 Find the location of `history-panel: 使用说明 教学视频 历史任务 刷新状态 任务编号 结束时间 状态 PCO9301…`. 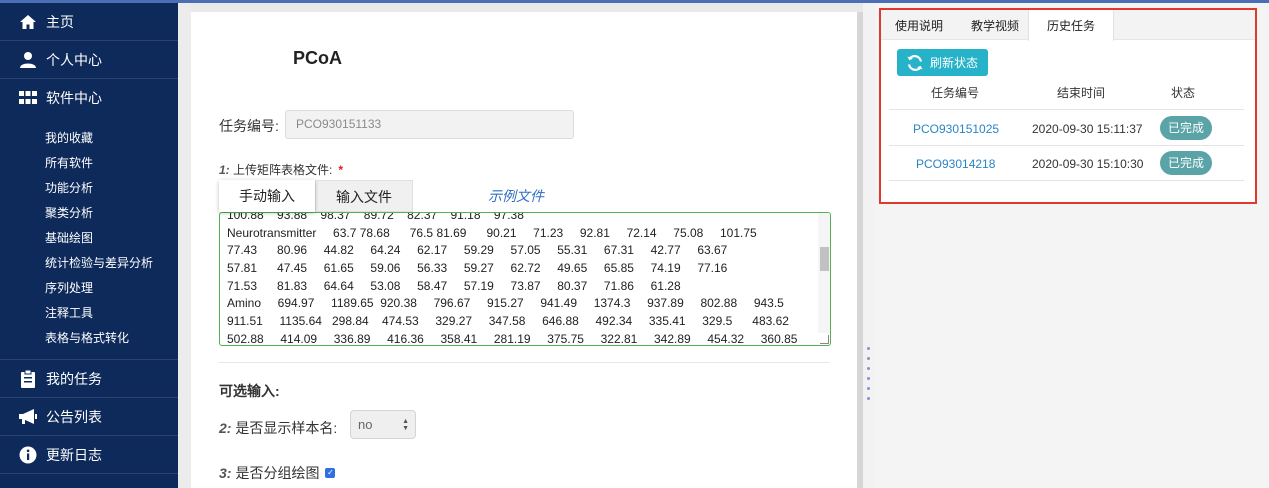

history-panel: 使用说明 教学视频 历史任务 刷新状态 任务编号 结束时间 状态 PCO9301… is located at coordinates (1068, 106).